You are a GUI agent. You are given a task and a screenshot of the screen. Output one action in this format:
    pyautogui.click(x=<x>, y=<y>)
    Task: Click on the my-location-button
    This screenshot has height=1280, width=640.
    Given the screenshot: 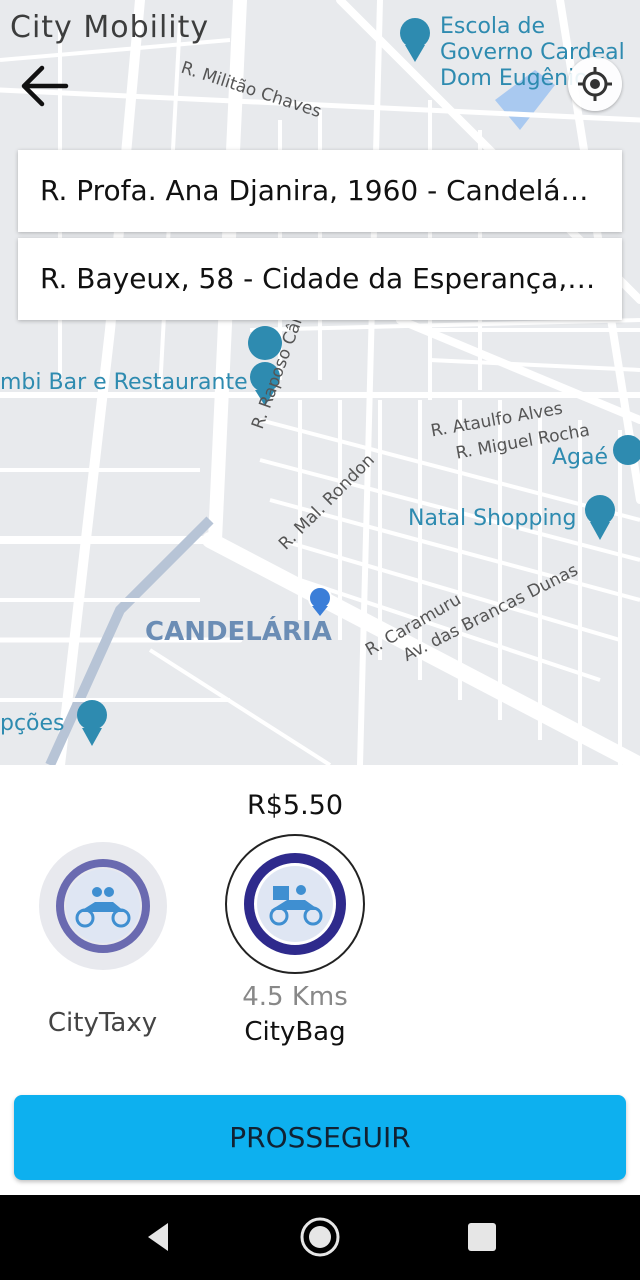 What is the action you would take?
    pyautogui.click(x=595, y=84)
    